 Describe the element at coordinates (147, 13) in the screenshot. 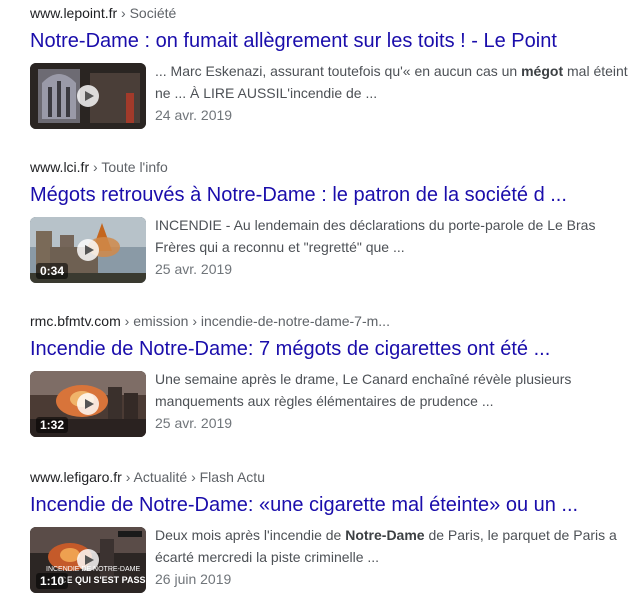

I see `result-breadcrumb: › Société` at that location.